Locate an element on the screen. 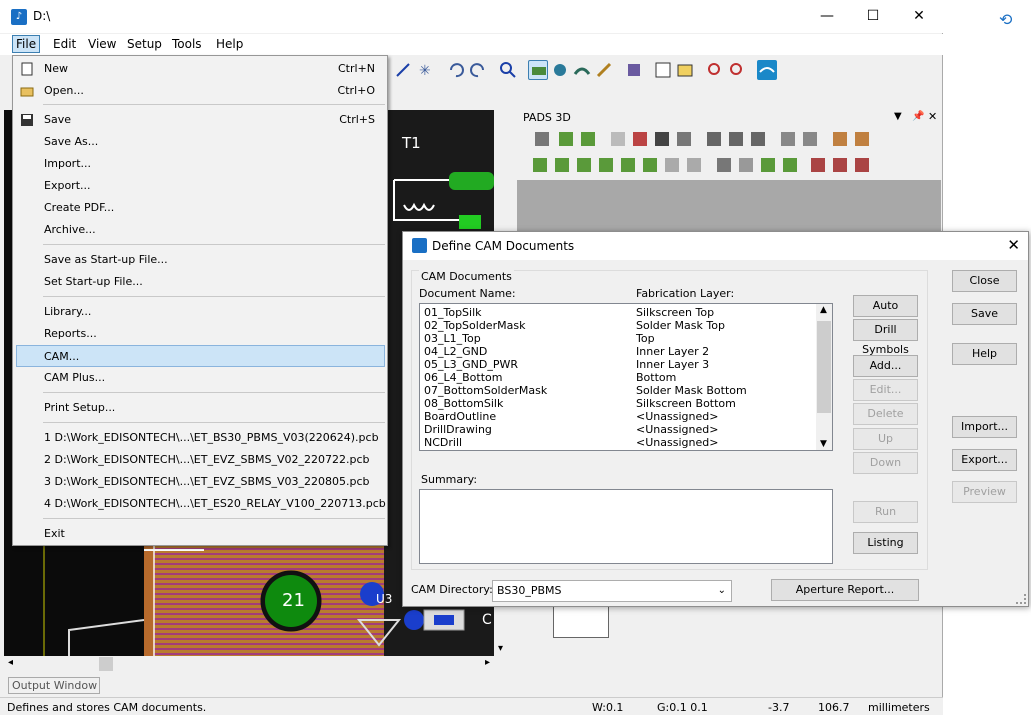  dialog-title: Define CAM Documents is located at coordinates (503, 246).